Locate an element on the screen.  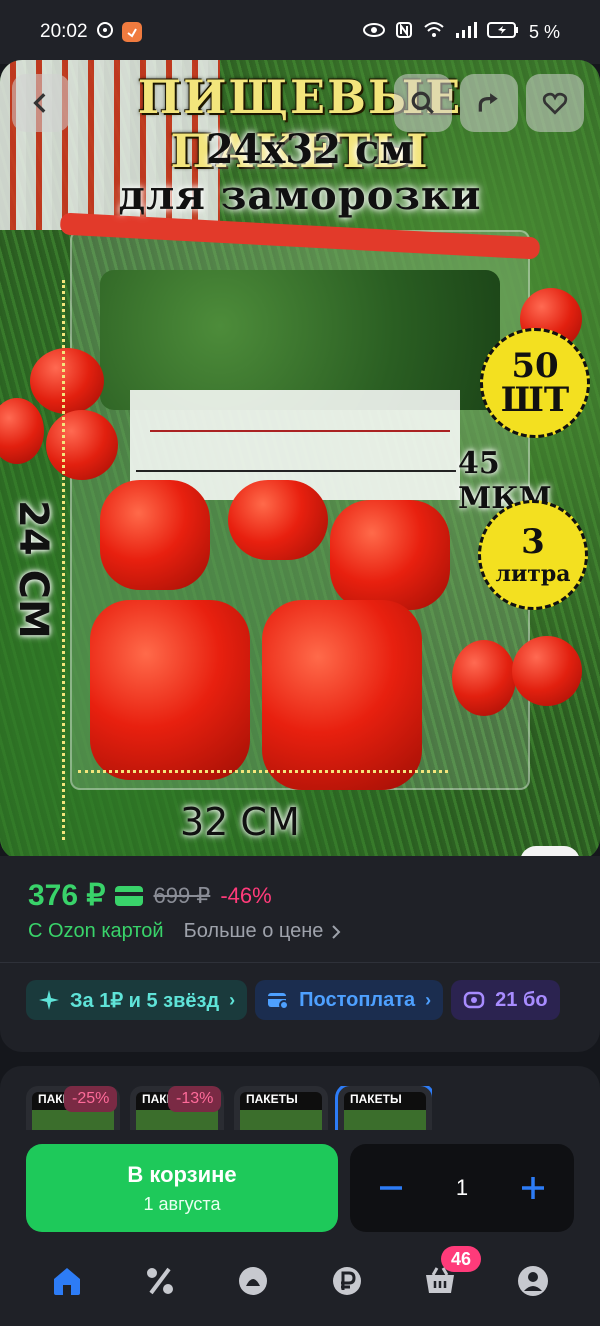
current-price: 376 ₽ is located at coordinates (67, 895).